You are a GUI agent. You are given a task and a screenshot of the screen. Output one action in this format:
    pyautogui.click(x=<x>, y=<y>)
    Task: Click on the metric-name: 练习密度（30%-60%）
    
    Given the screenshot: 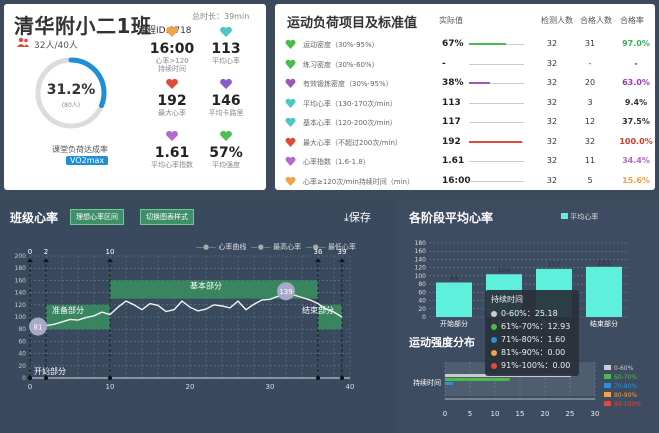 What is the action you would take?
    pyautogui.click(x=341, y=64)
    